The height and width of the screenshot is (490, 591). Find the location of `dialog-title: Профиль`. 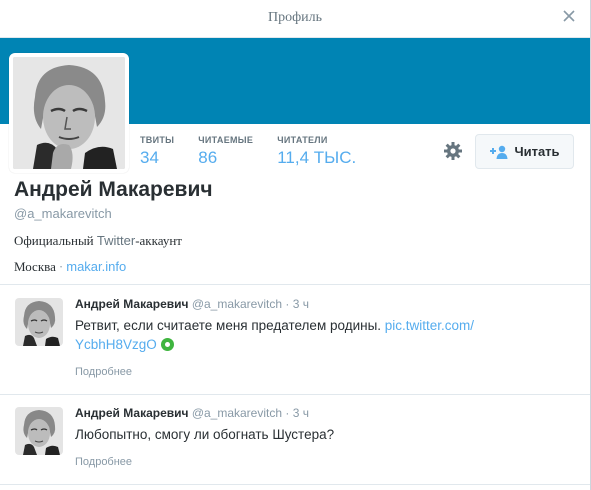

dialog-title: Профиль is located at coordinates (295, 17).